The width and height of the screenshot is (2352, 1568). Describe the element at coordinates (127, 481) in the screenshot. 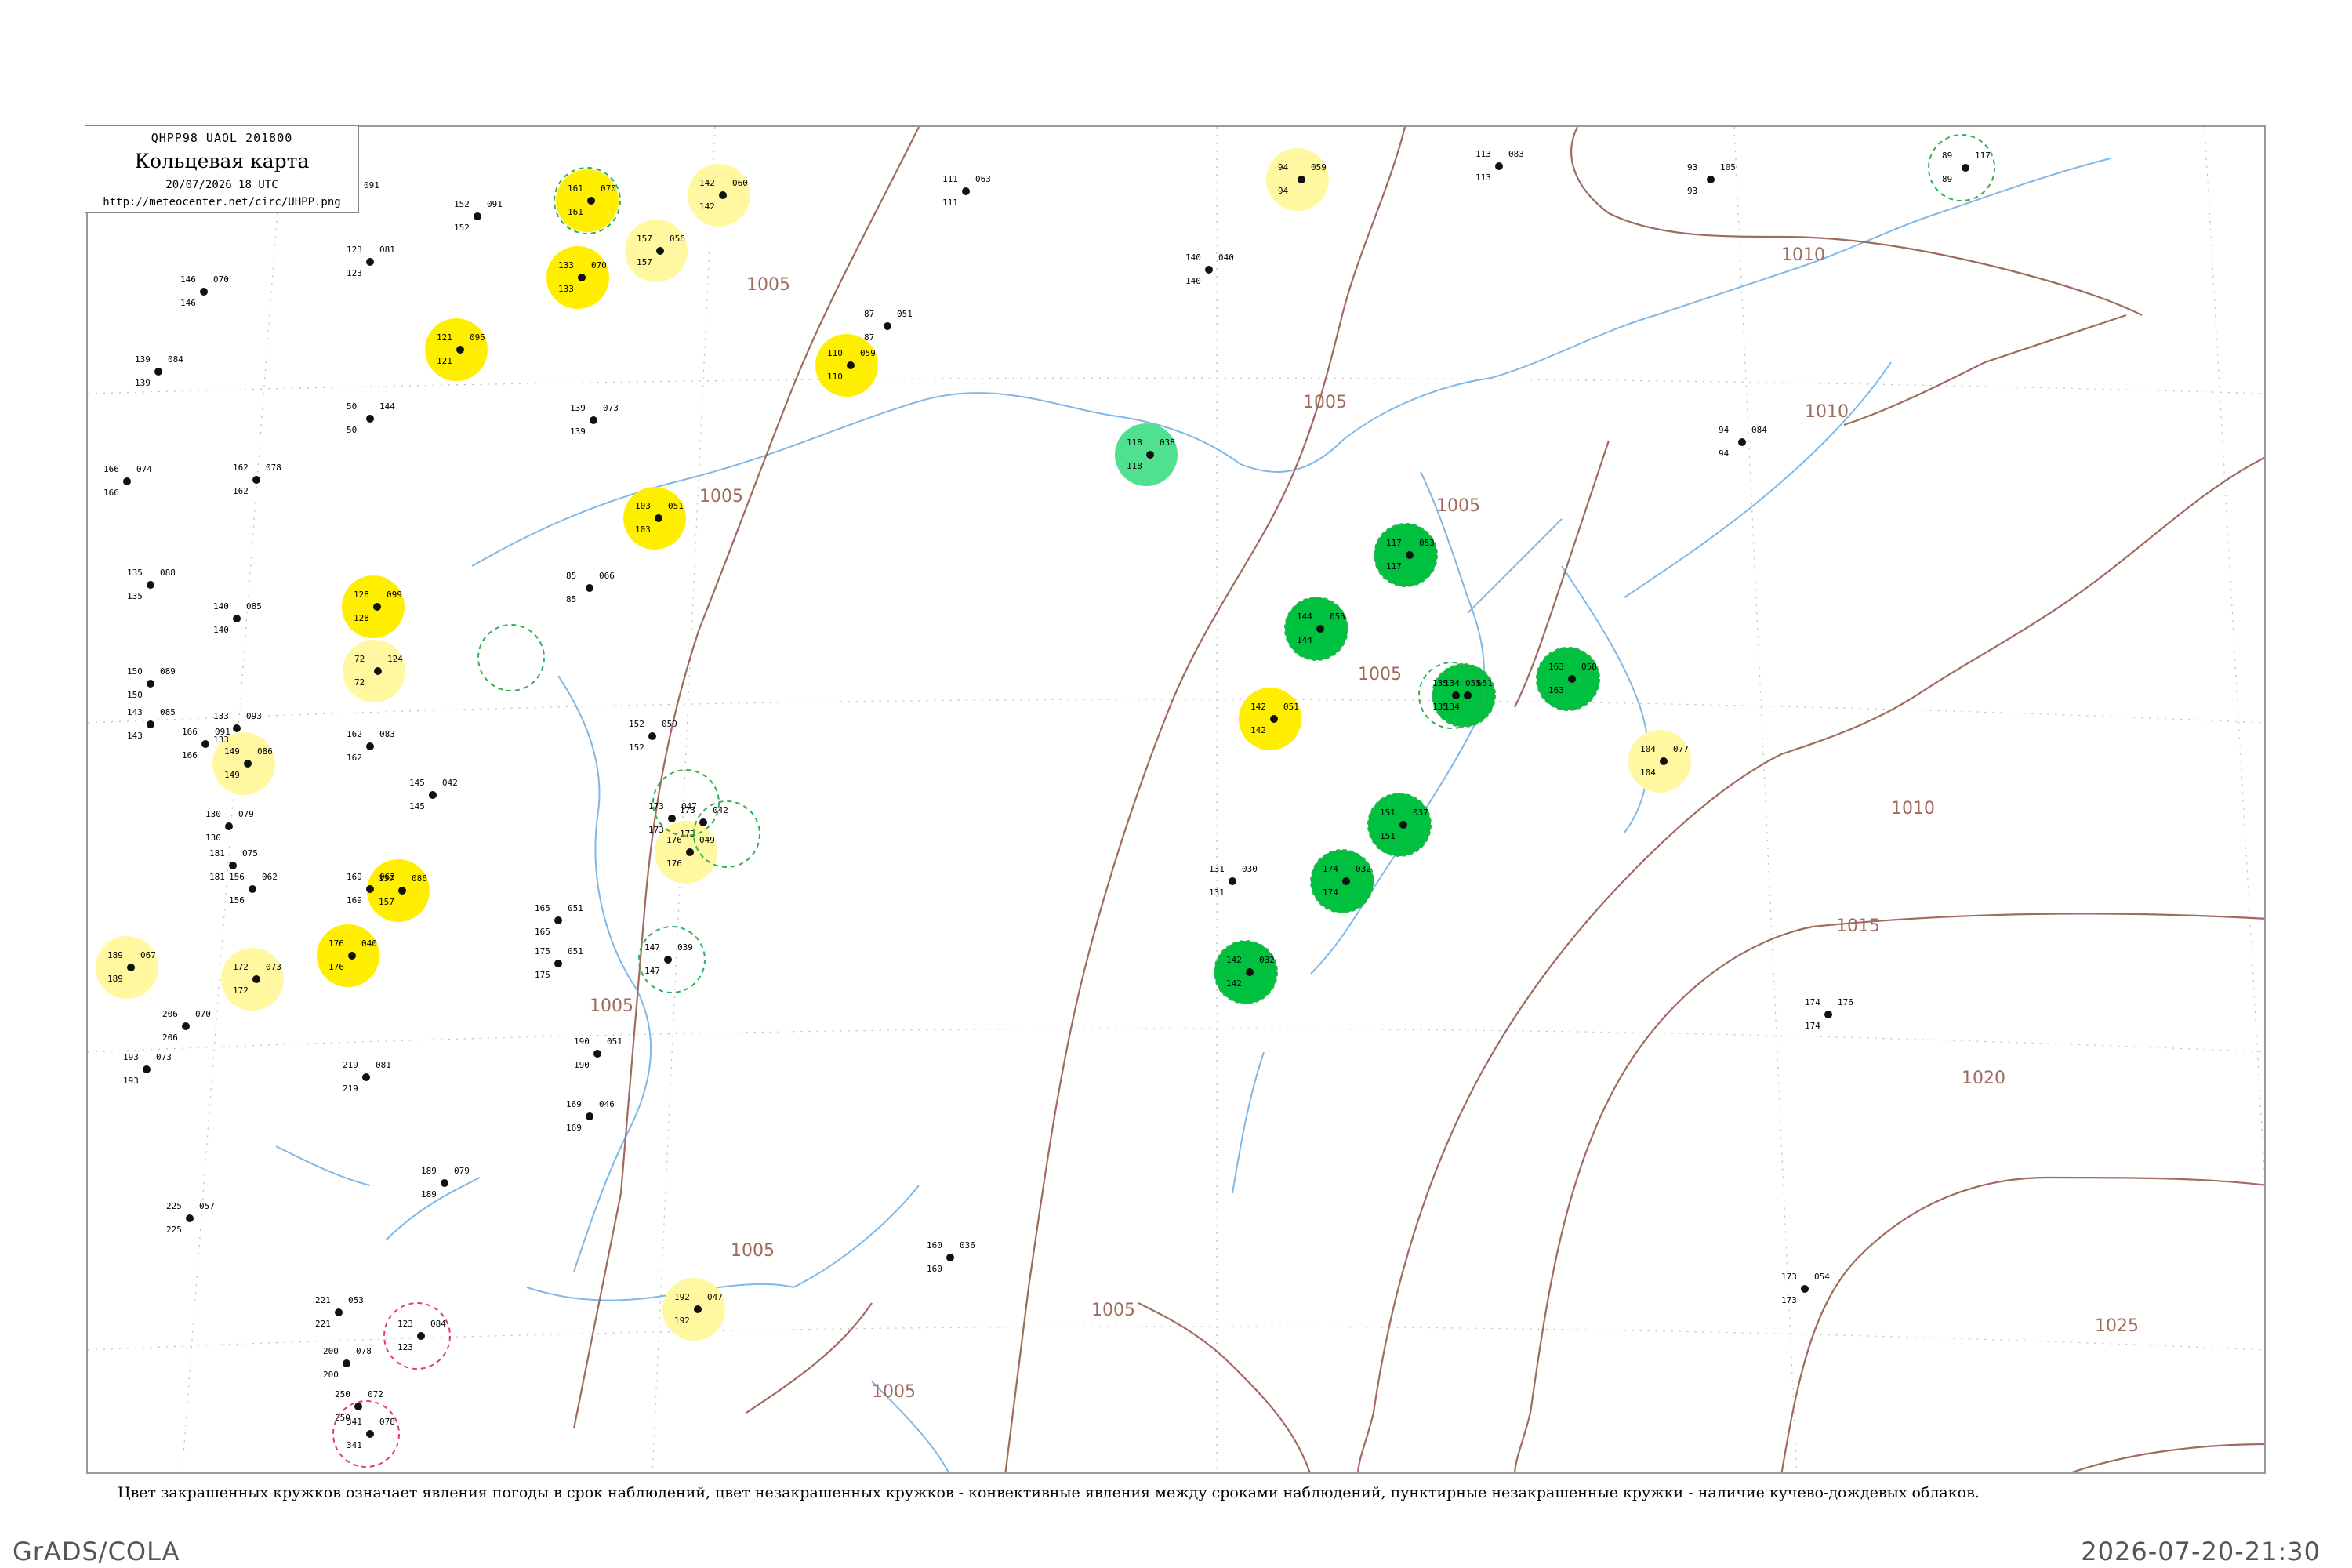

I see `station: 166 074 166` at that location.